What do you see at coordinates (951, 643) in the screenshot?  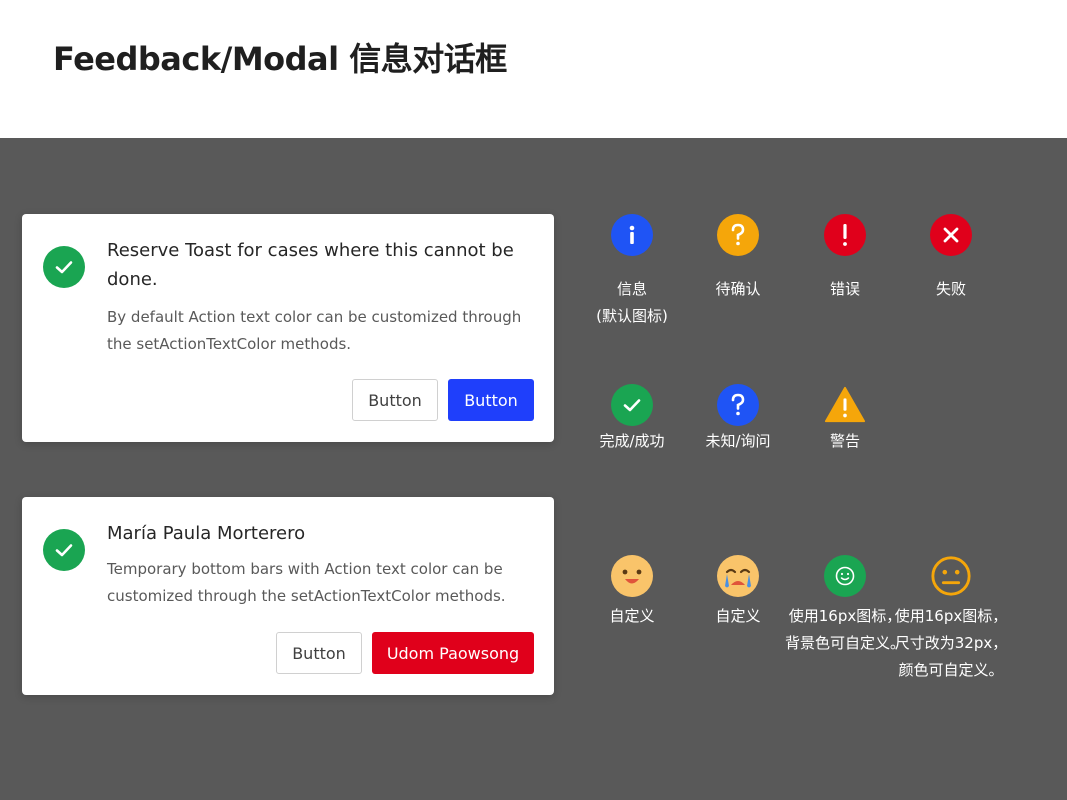 I see `icon-label: 使用16px图标， 尺寸改为32px， 颜色可自定义。` at bounding box center [951, 643].